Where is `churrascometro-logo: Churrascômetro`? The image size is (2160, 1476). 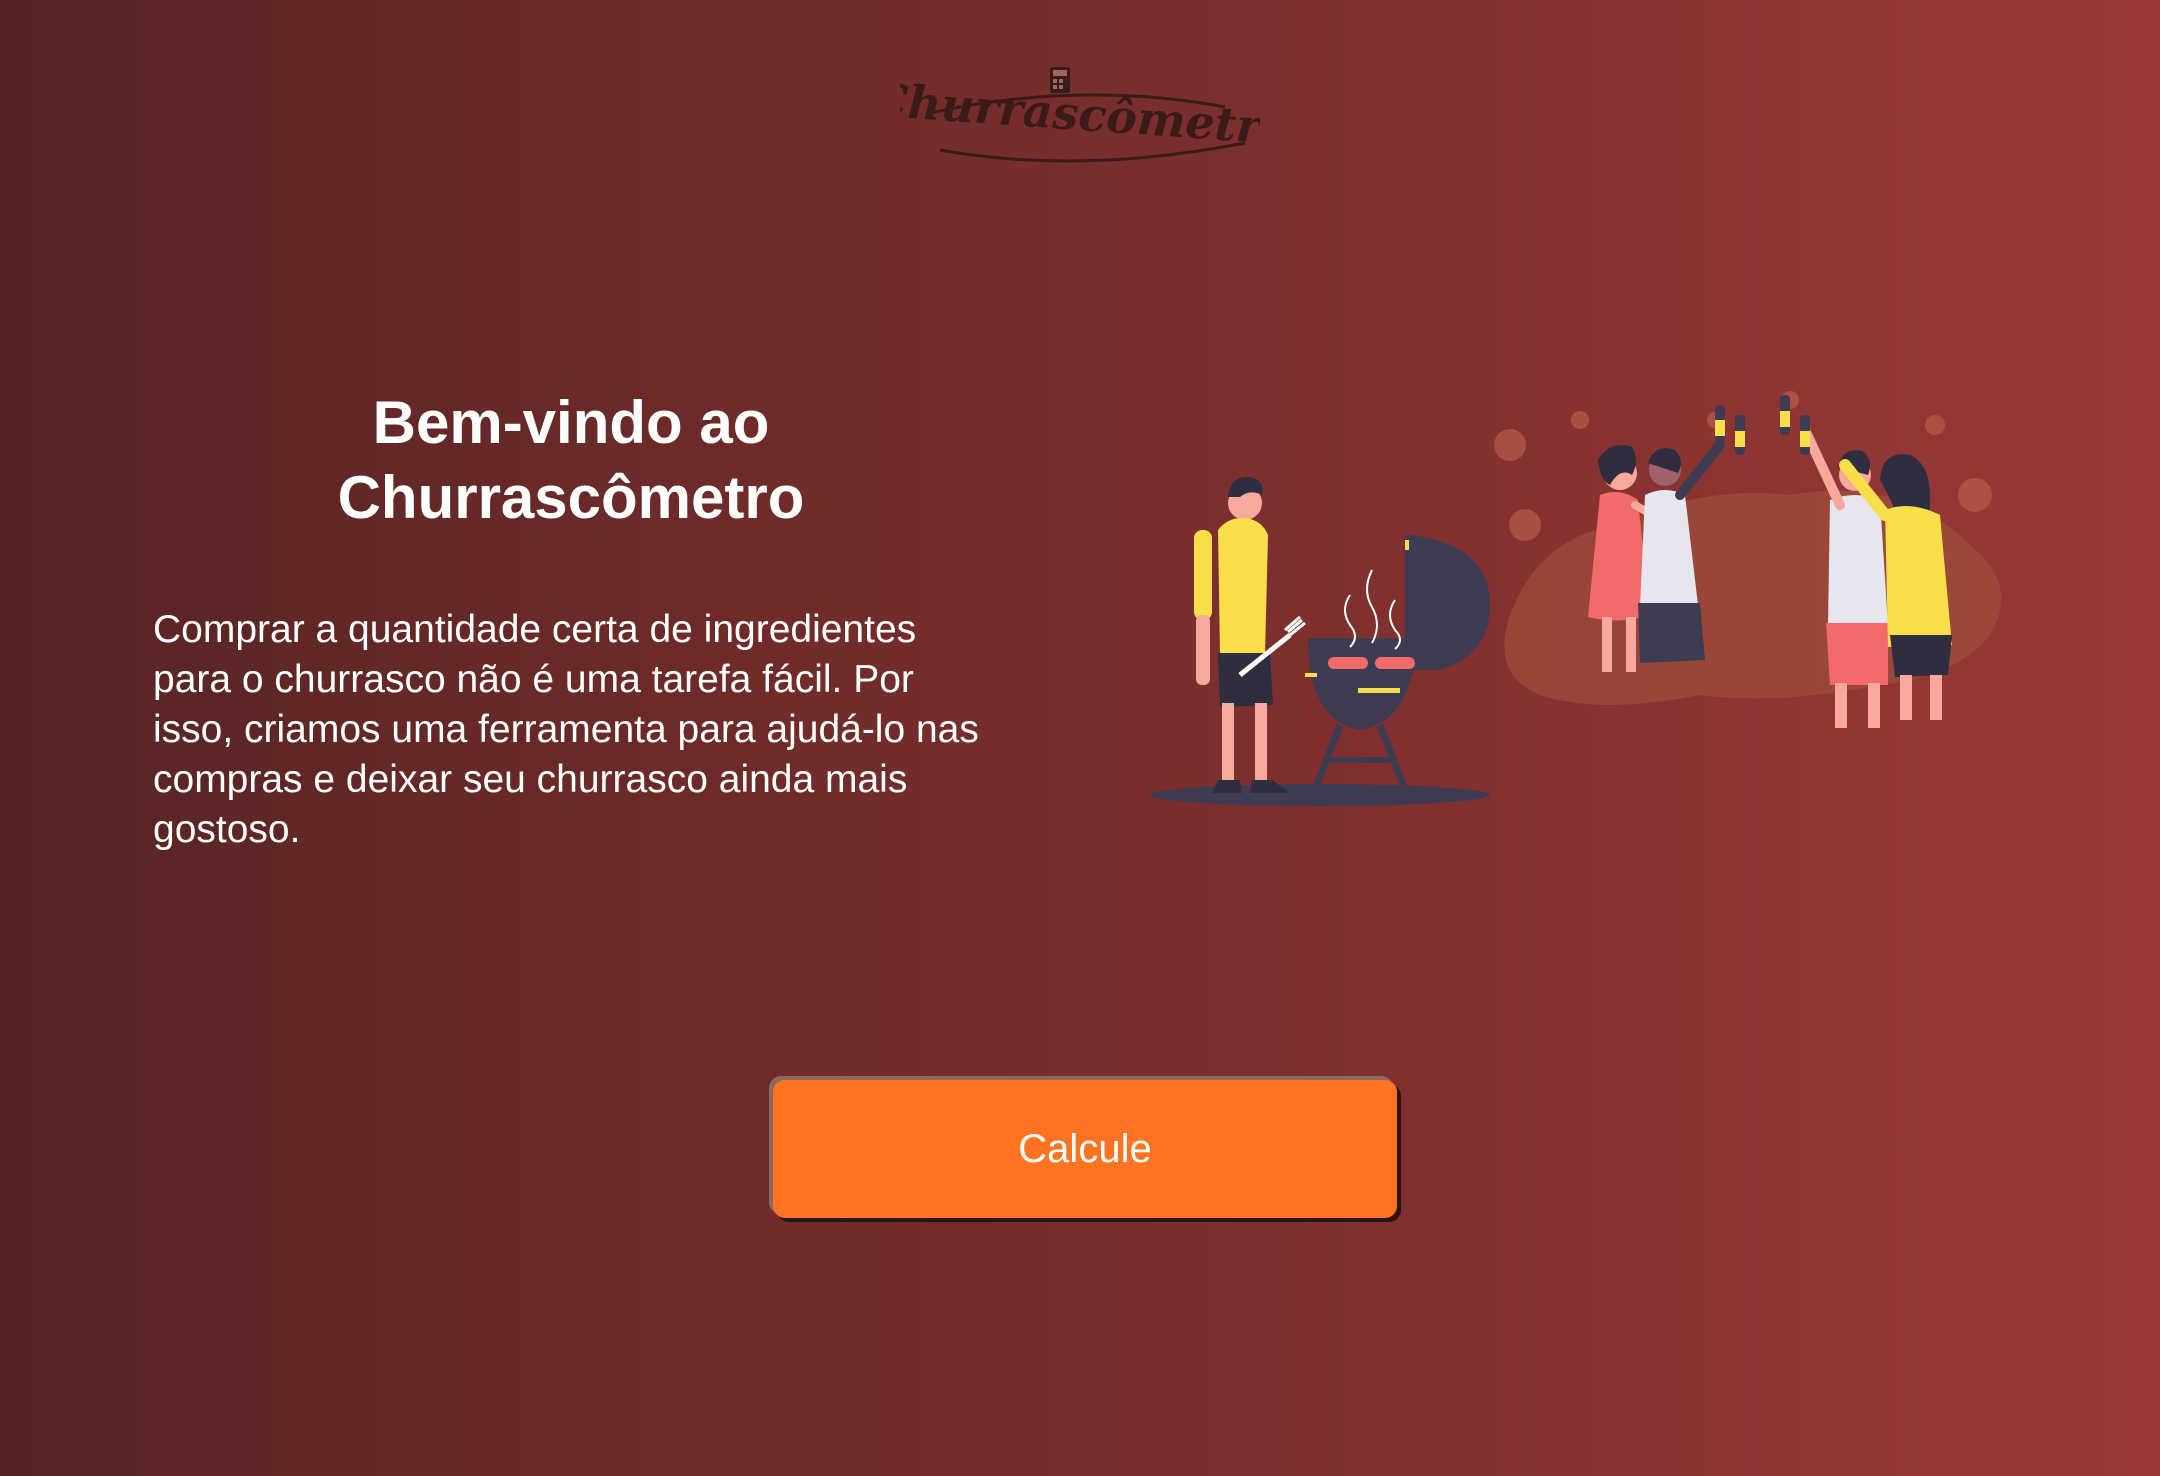 churrascometro-logo: Churrascômetro is located at coordinates (1080, 115).